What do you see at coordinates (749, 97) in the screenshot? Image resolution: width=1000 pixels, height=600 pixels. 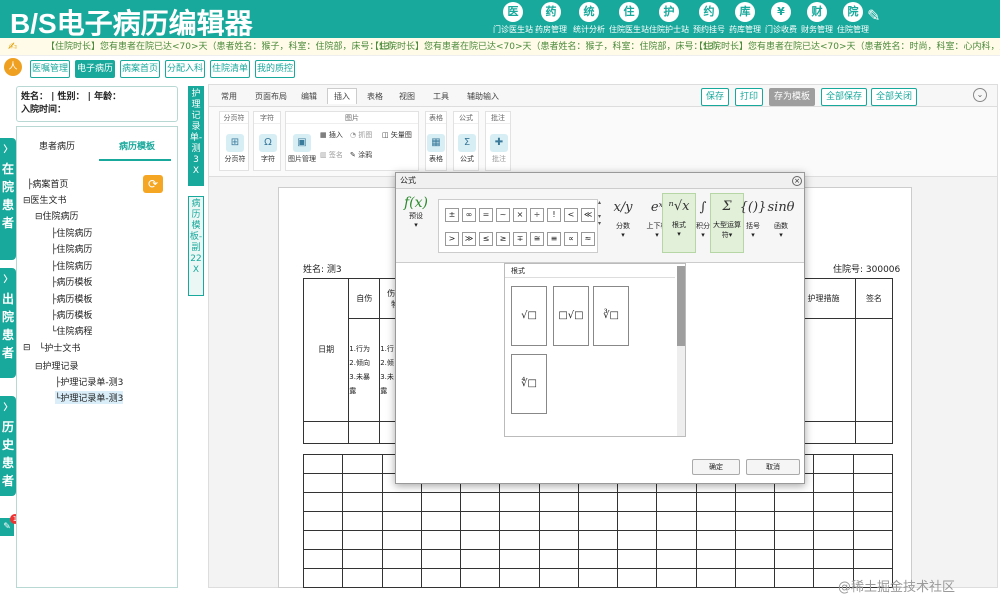 I see `print-button: 打印` at bounding box center [749, 97].